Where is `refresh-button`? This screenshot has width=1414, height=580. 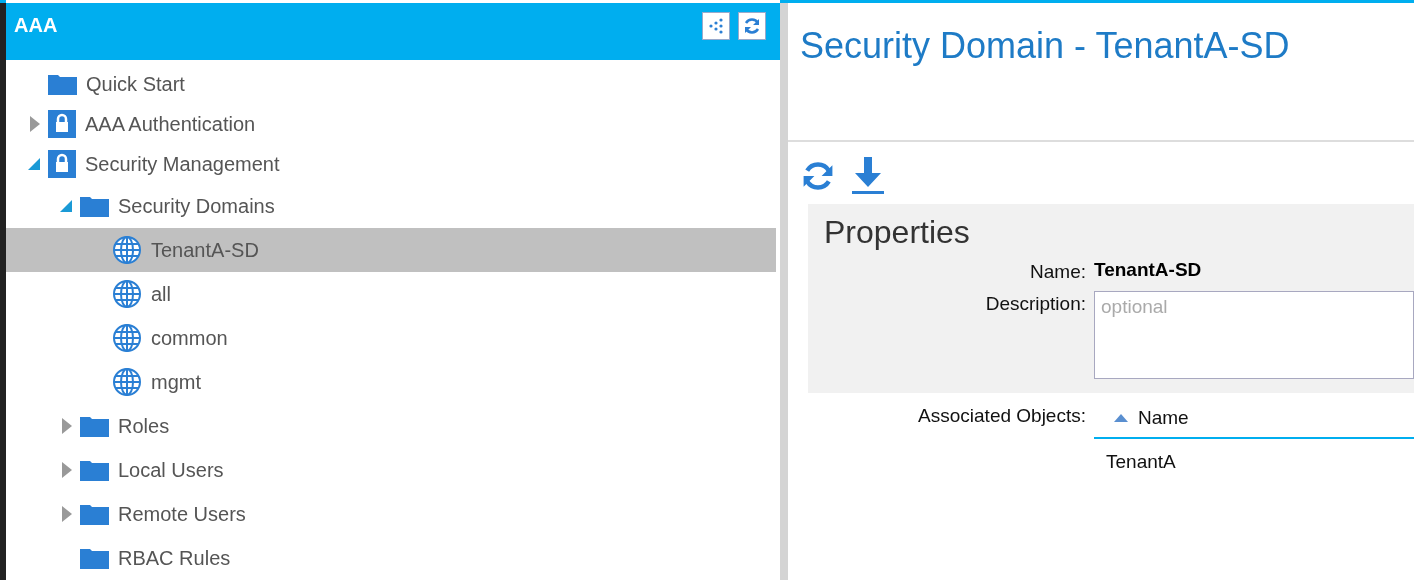 refresh-button is located at coordinates (752, 25).